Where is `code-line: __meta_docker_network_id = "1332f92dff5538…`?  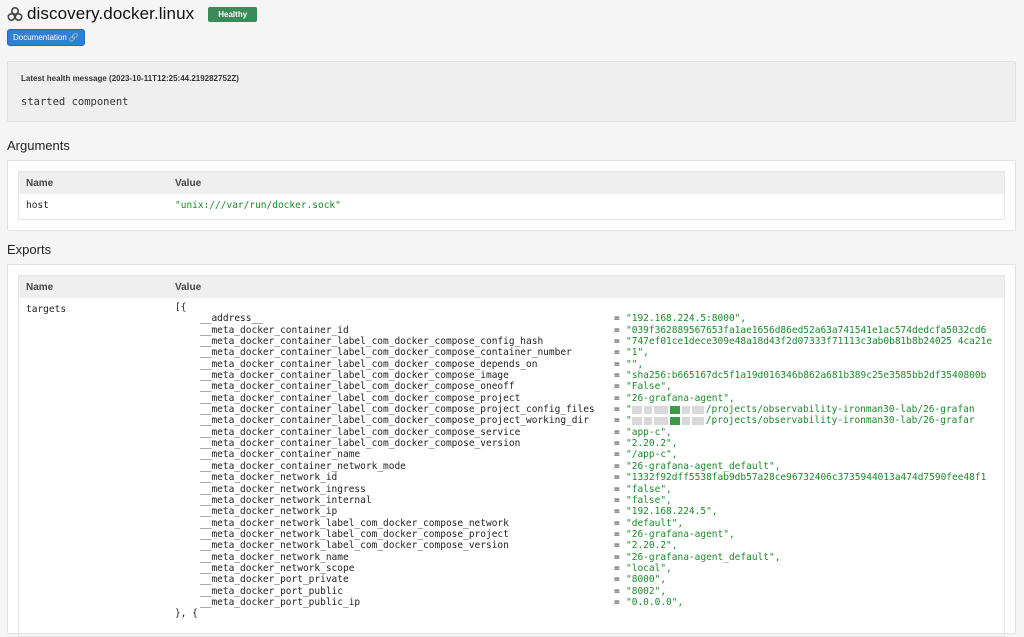
code-line: __meta_docker_network_id = "1332f92dff5538… is located at coordinates (589, 477).